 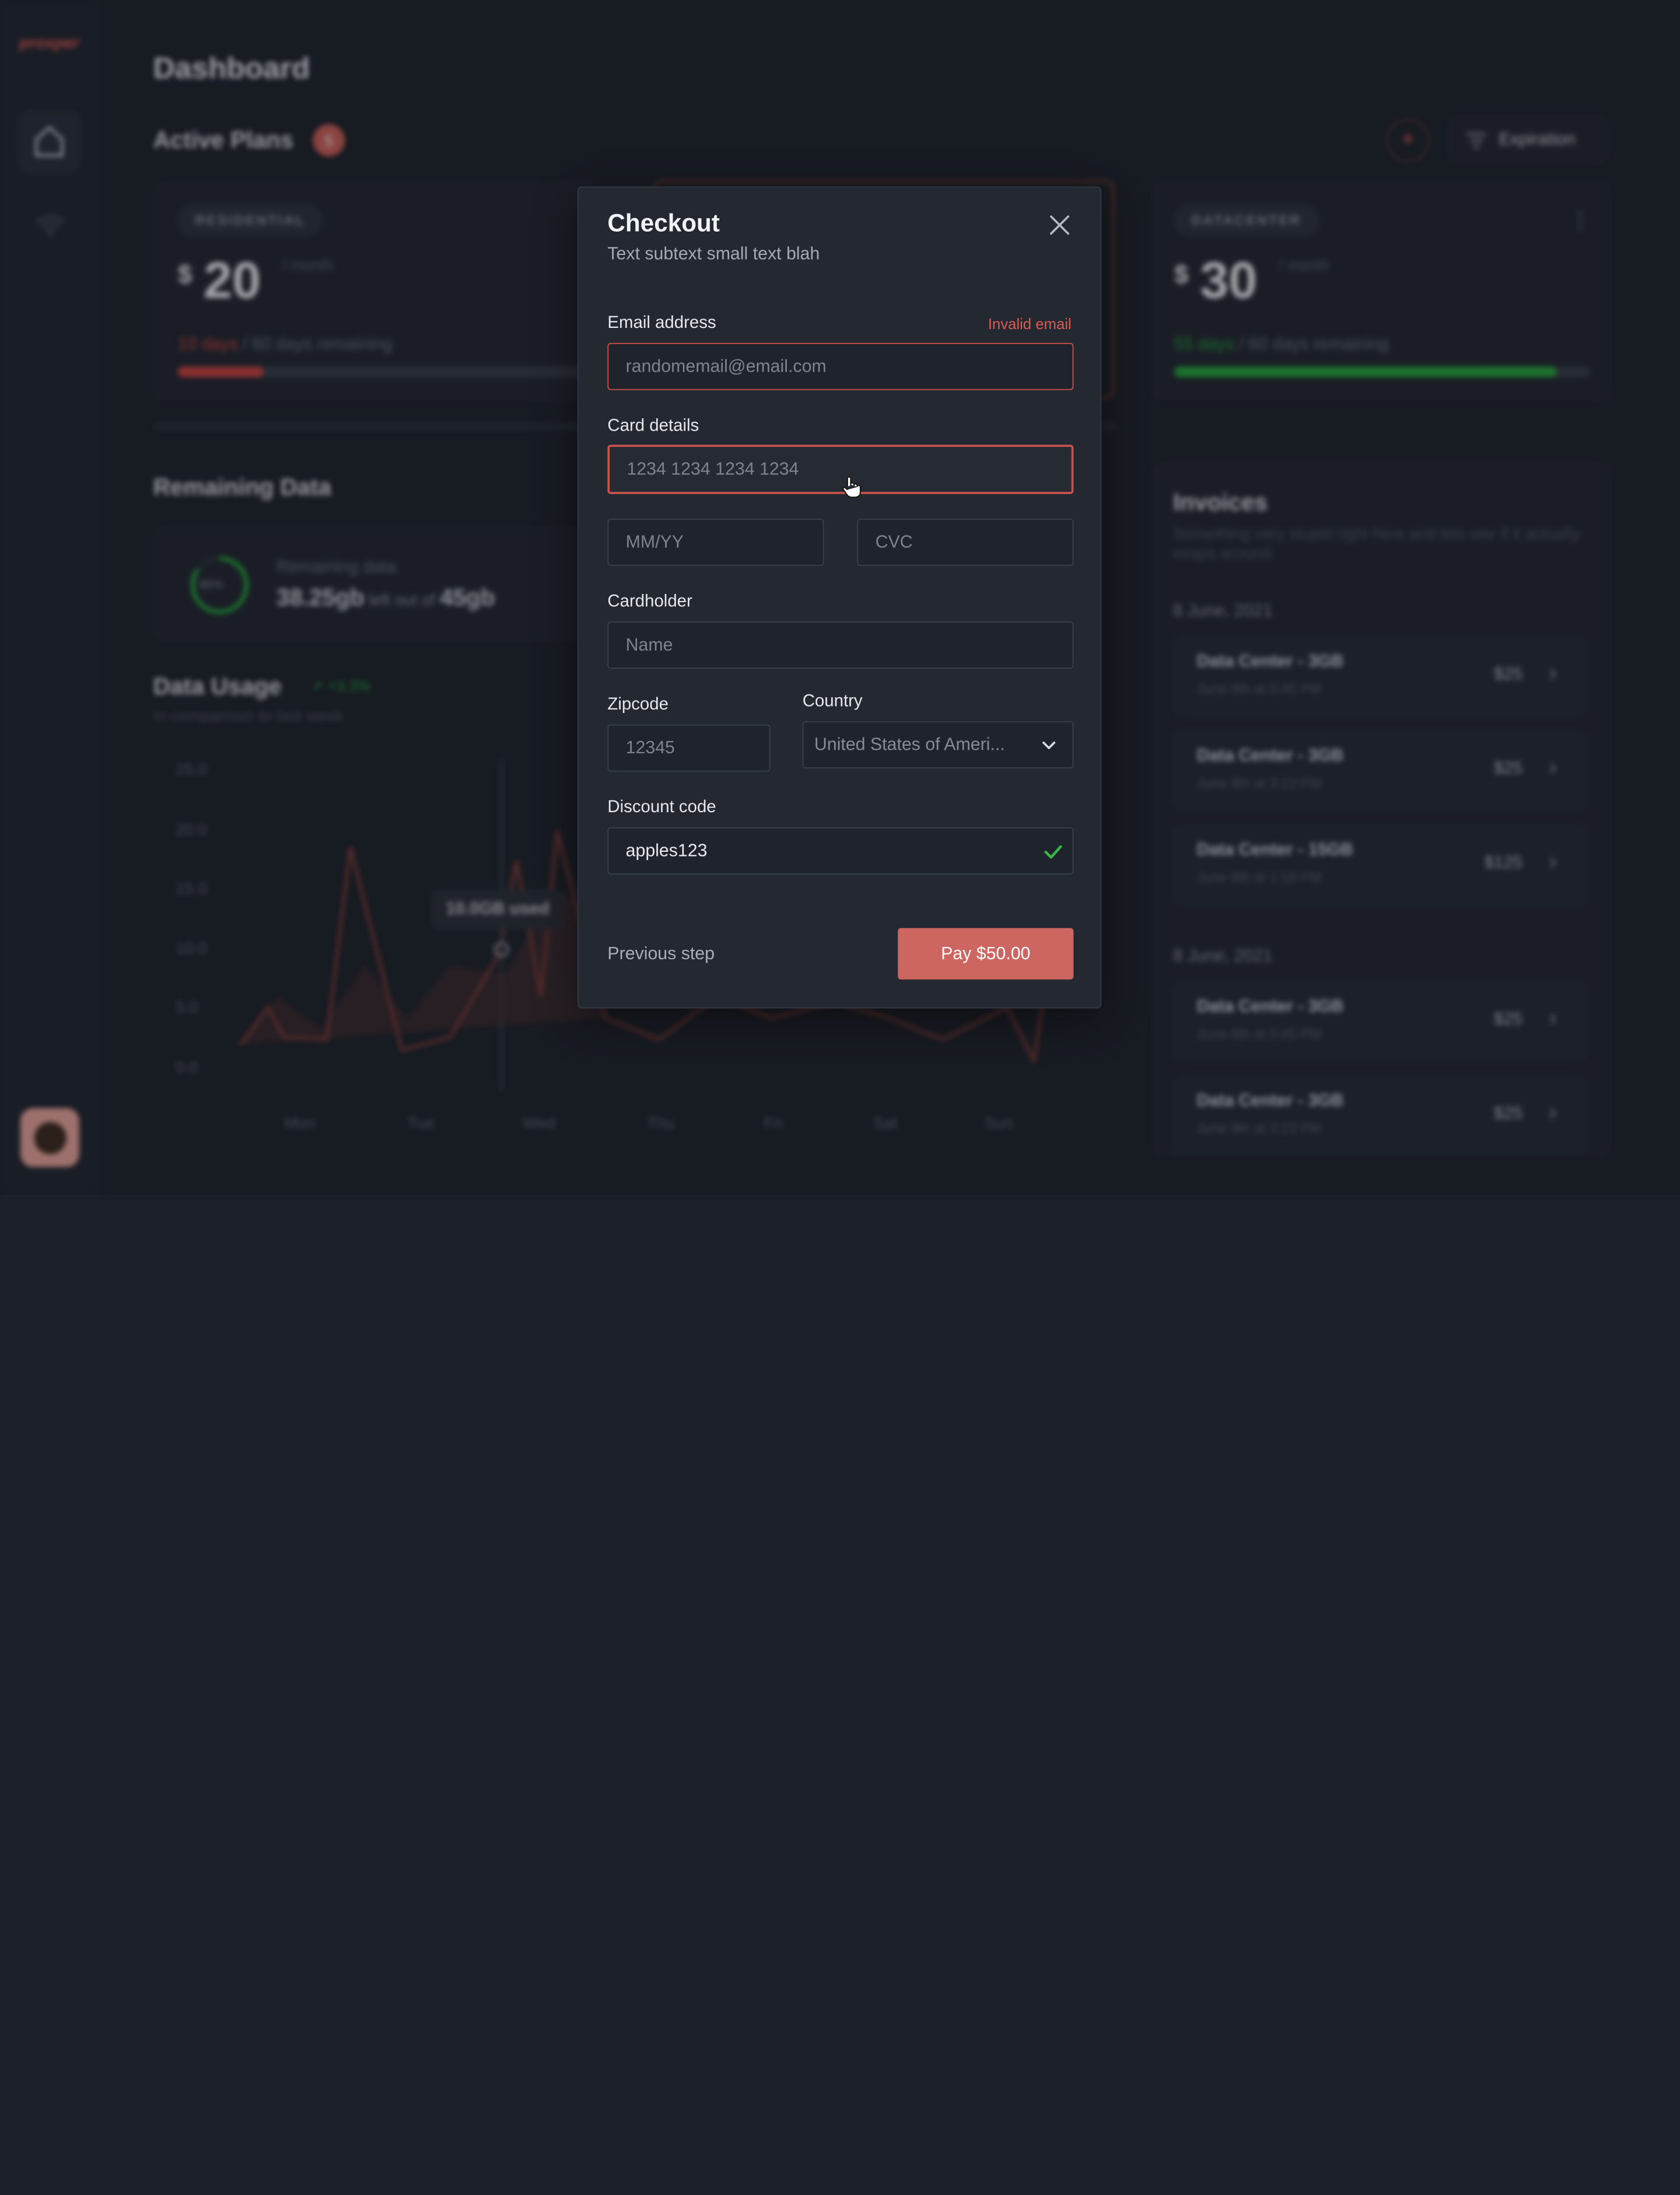 I want to click on pay-button: Pay $50.00, so click(x=986, y=954).